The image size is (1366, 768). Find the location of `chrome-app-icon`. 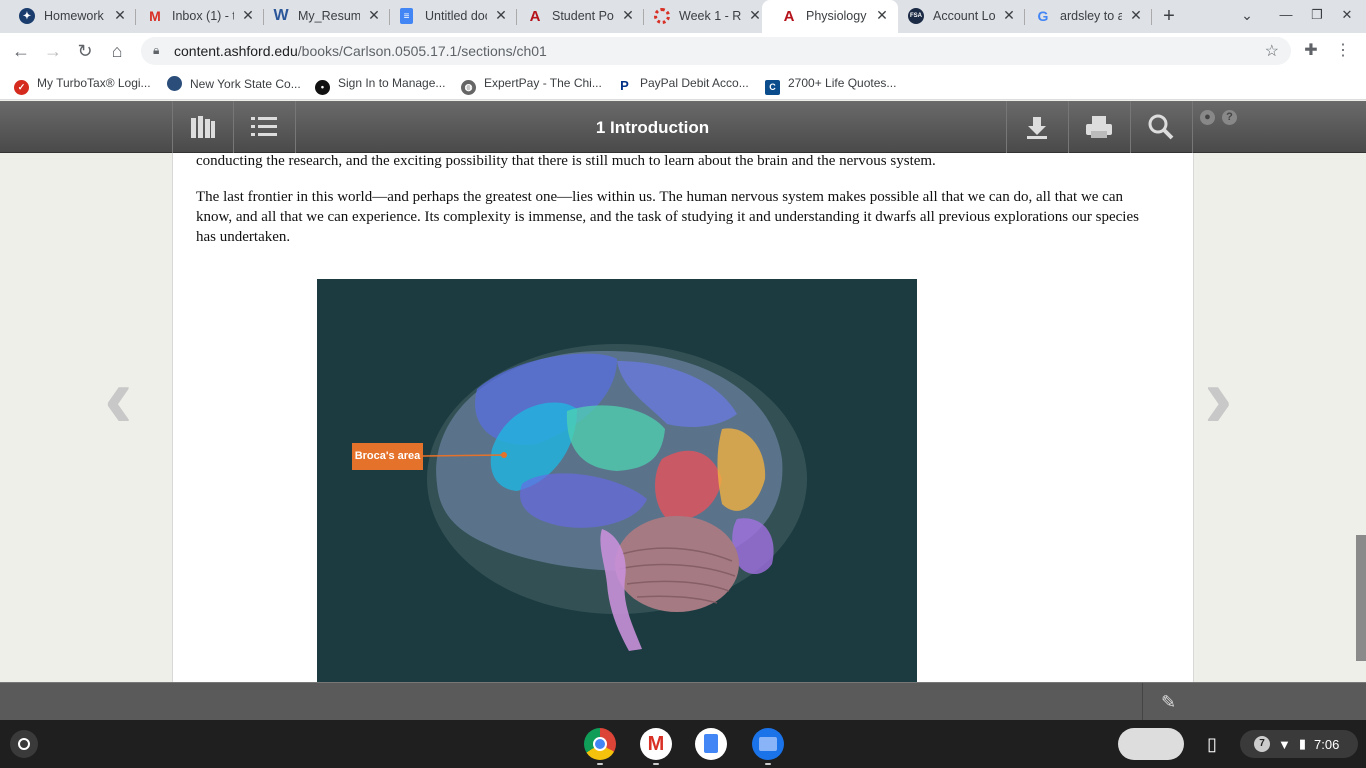

chrome-app-icon is located at coordinates (600, 744).